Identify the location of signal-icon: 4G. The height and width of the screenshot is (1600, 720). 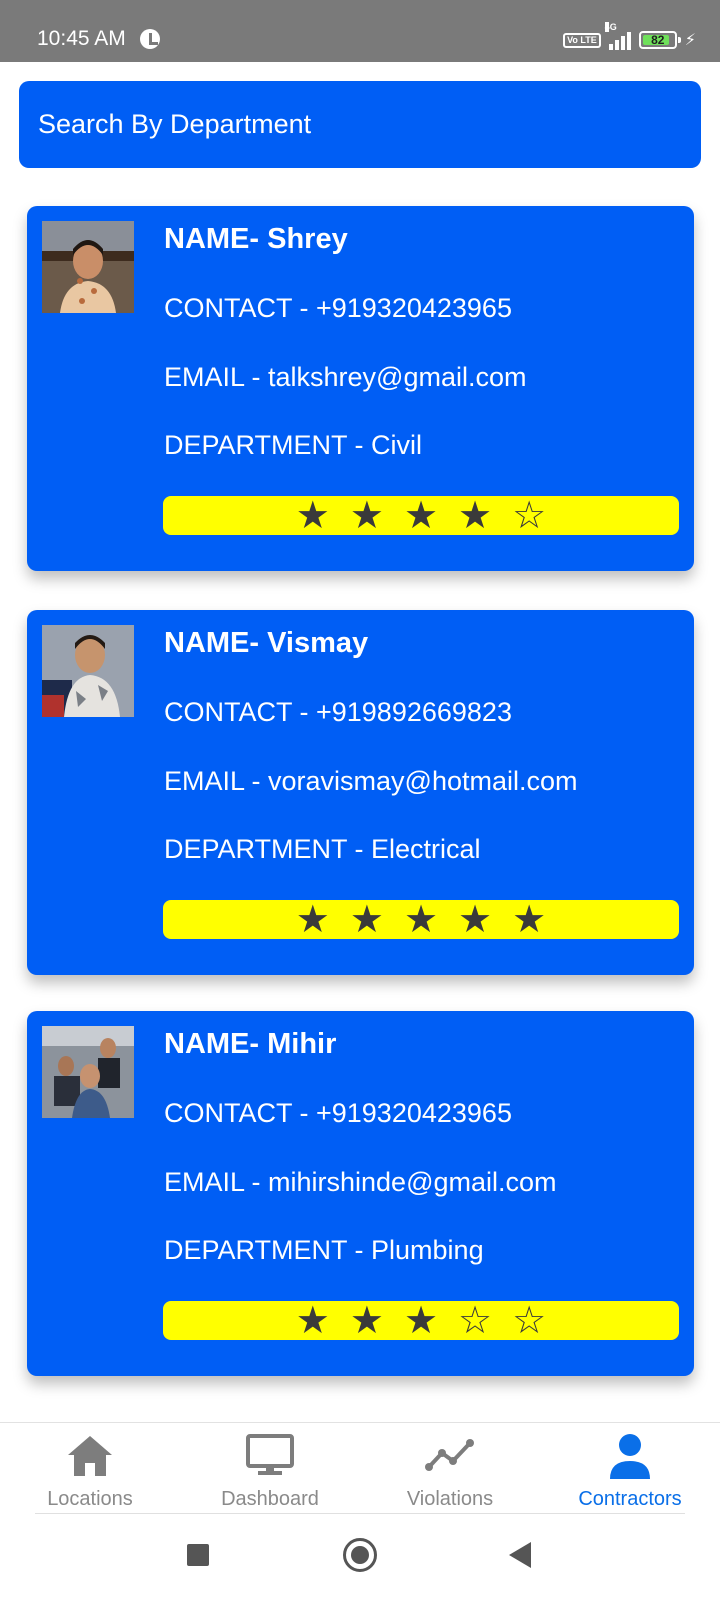
(617, 36).